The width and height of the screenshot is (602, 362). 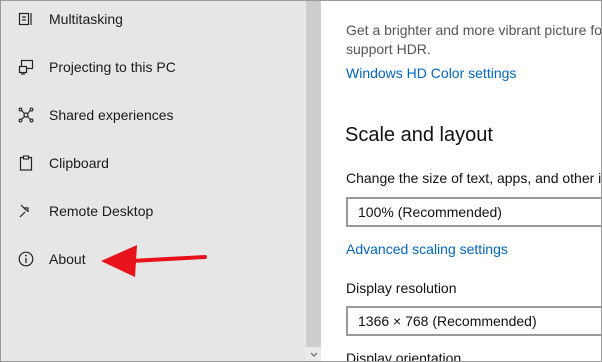 I want to click on scroll-down-button, so click(x=313, y=354).